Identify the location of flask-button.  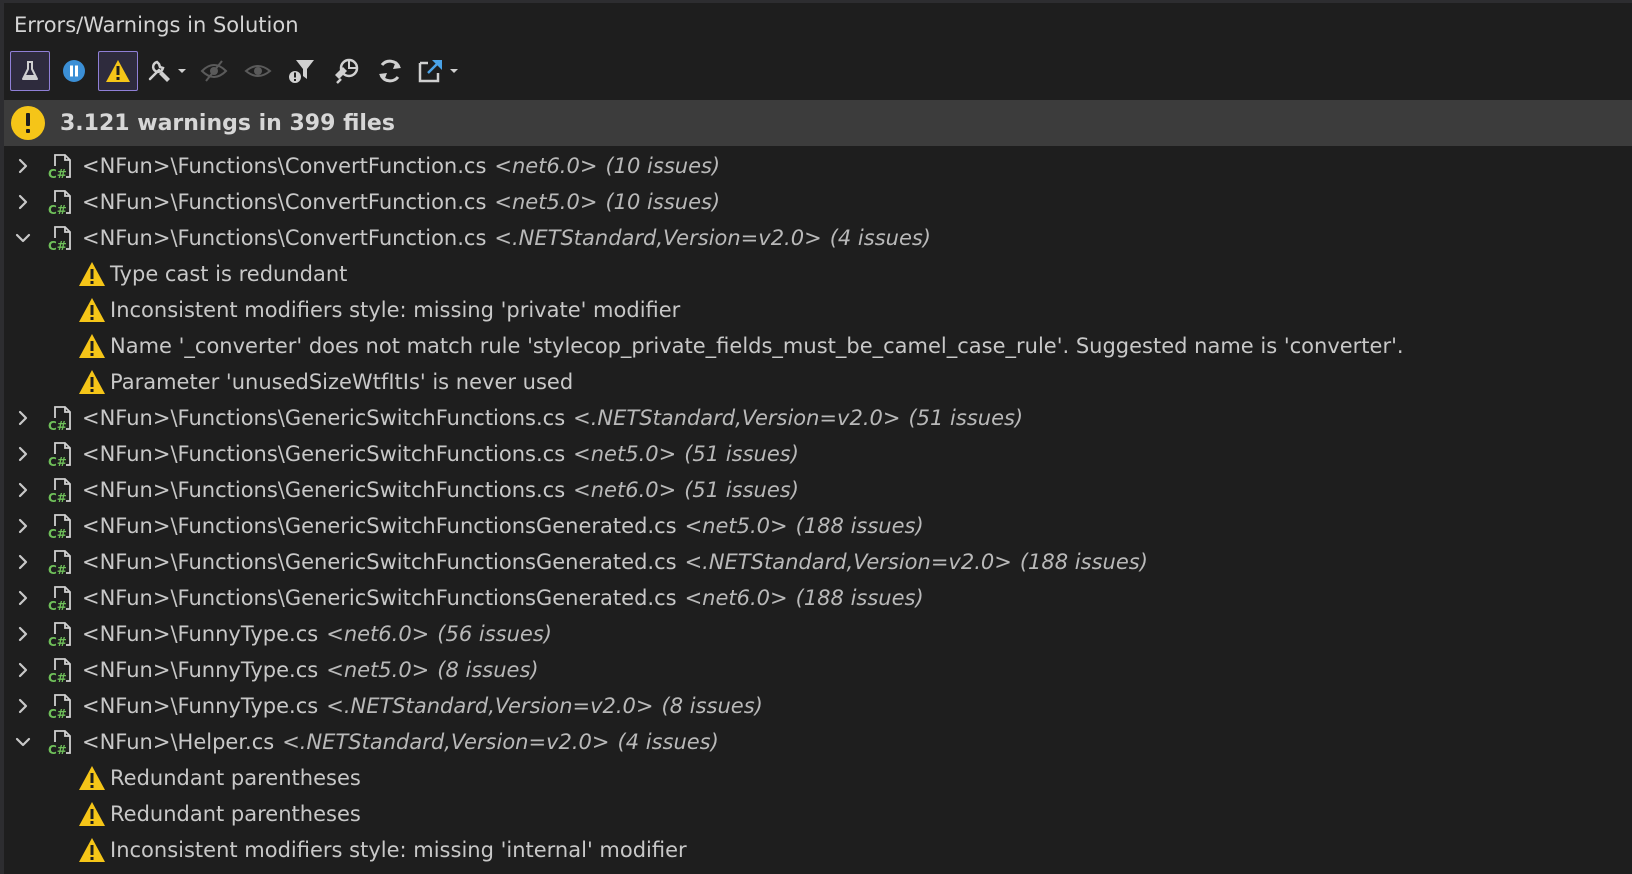
(30, 71).